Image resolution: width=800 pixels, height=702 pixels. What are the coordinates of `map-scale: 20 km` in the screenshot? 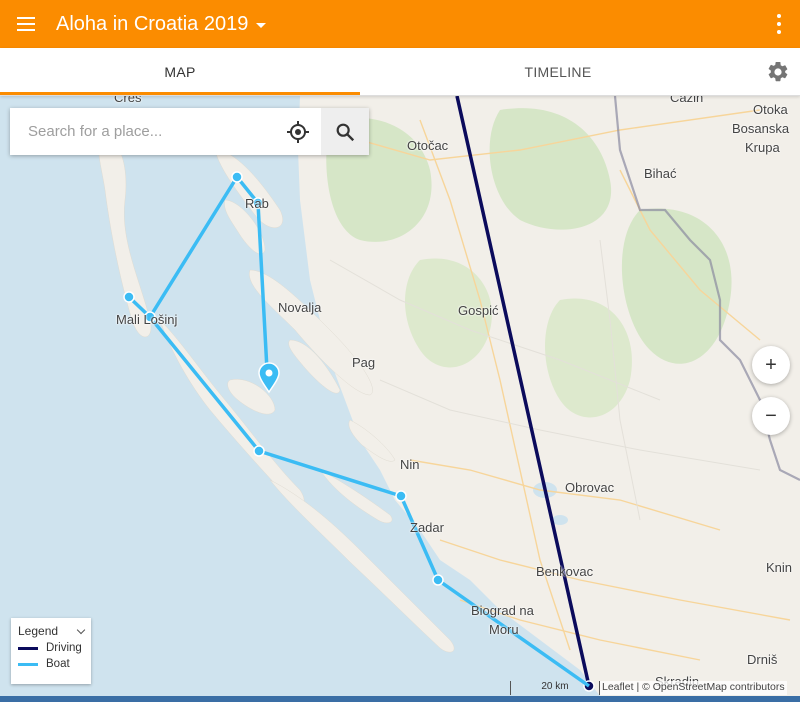 It's located at (555, 688).